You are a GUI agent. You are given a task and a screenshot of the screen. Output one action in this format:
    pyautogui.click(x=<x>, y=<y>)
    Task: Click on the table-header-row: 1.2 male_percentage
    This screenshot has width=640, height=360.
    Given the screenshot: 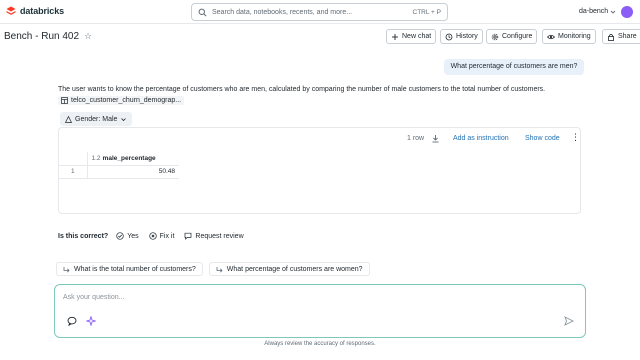 What is the action you would take?
    pyautogui.click(x=119, y=159)
    